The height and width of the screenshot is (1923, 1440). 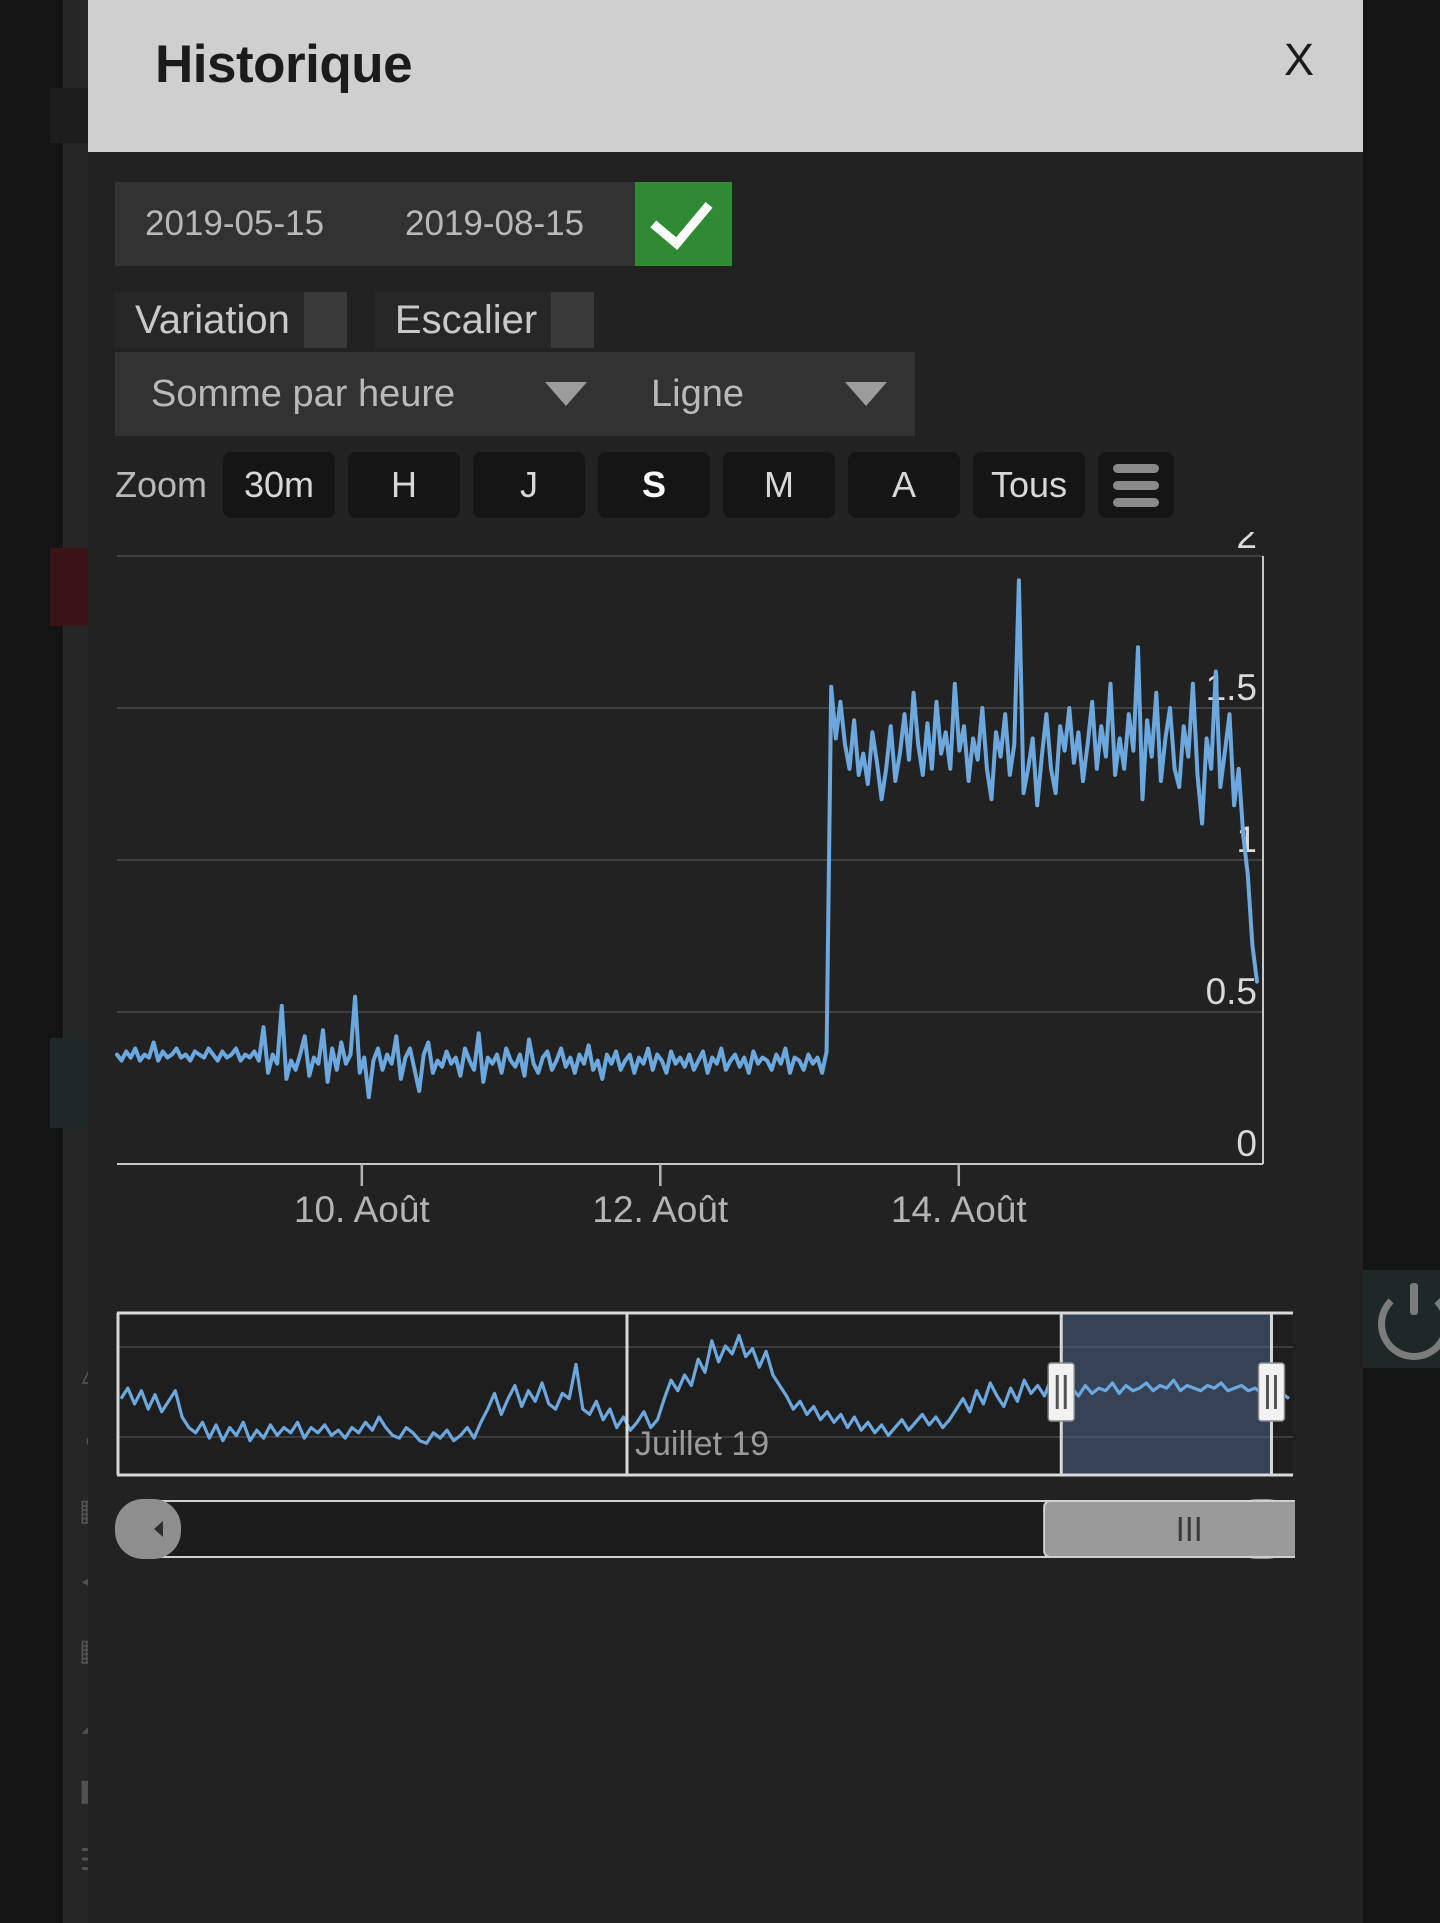 What do you see at coordinates (529, 485) in the screenshot?
I see `zoom-button-j: J` at bounding box center [529, 485].